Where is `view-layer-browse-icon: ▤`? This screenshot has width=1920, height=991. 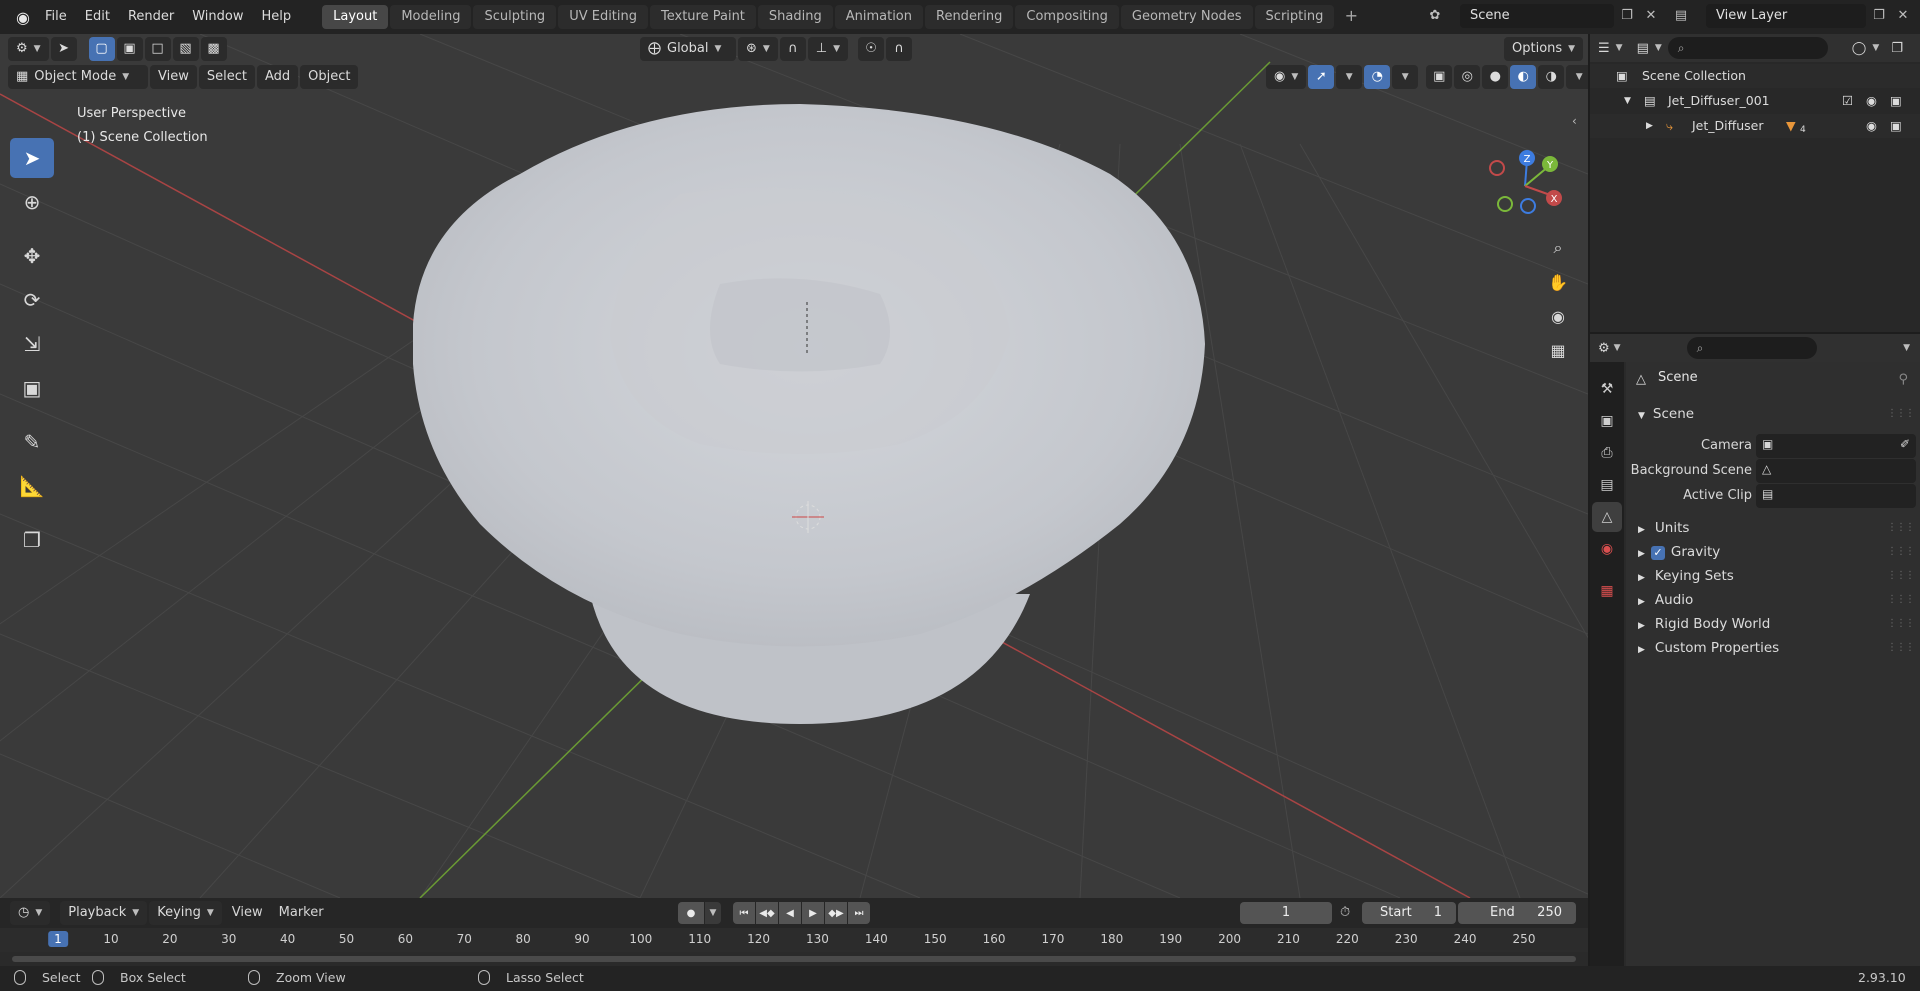 view-layer-browse-icon: ▤ is located at coordinates (1681, 16).